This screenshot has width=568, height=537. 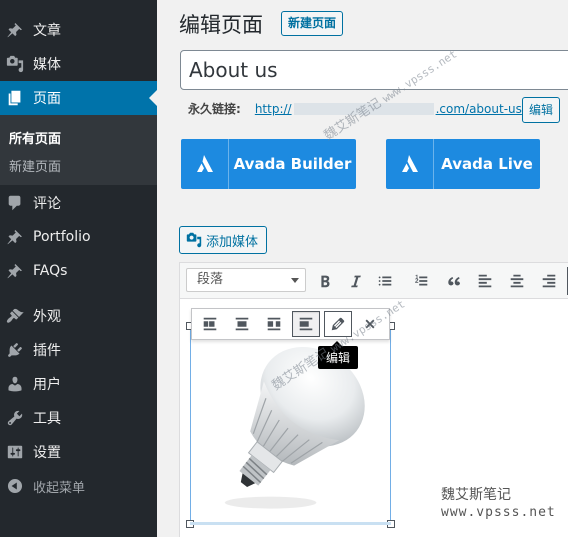 I want to click on add-media-button: 添加媒体, so click(x=223, y=240).